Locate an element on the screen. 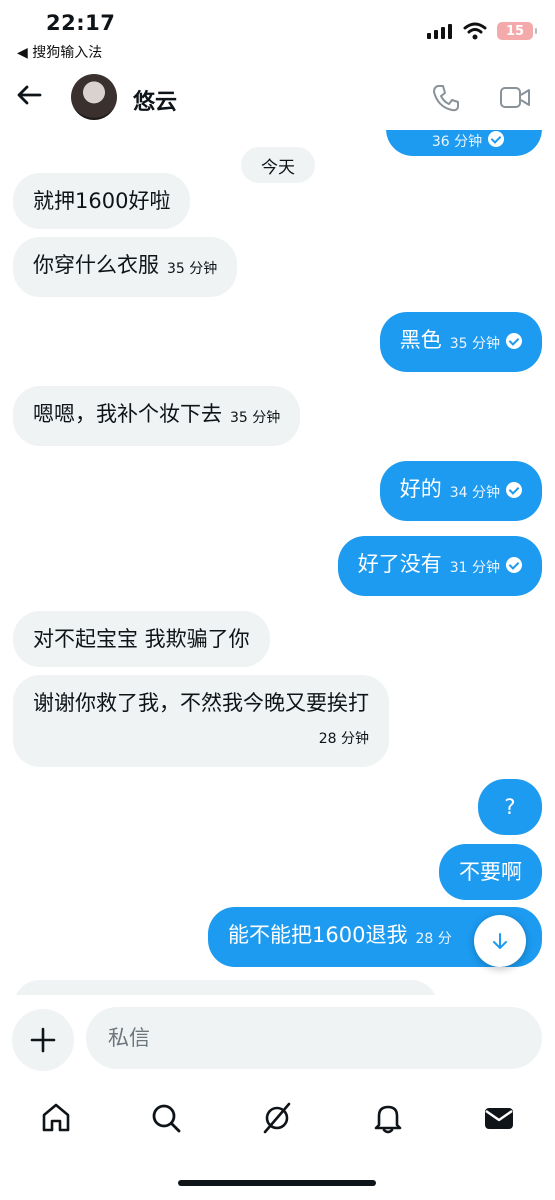  back-to-app-link: ◀ 搜狗输入法 is located at coordinates (59, 52).